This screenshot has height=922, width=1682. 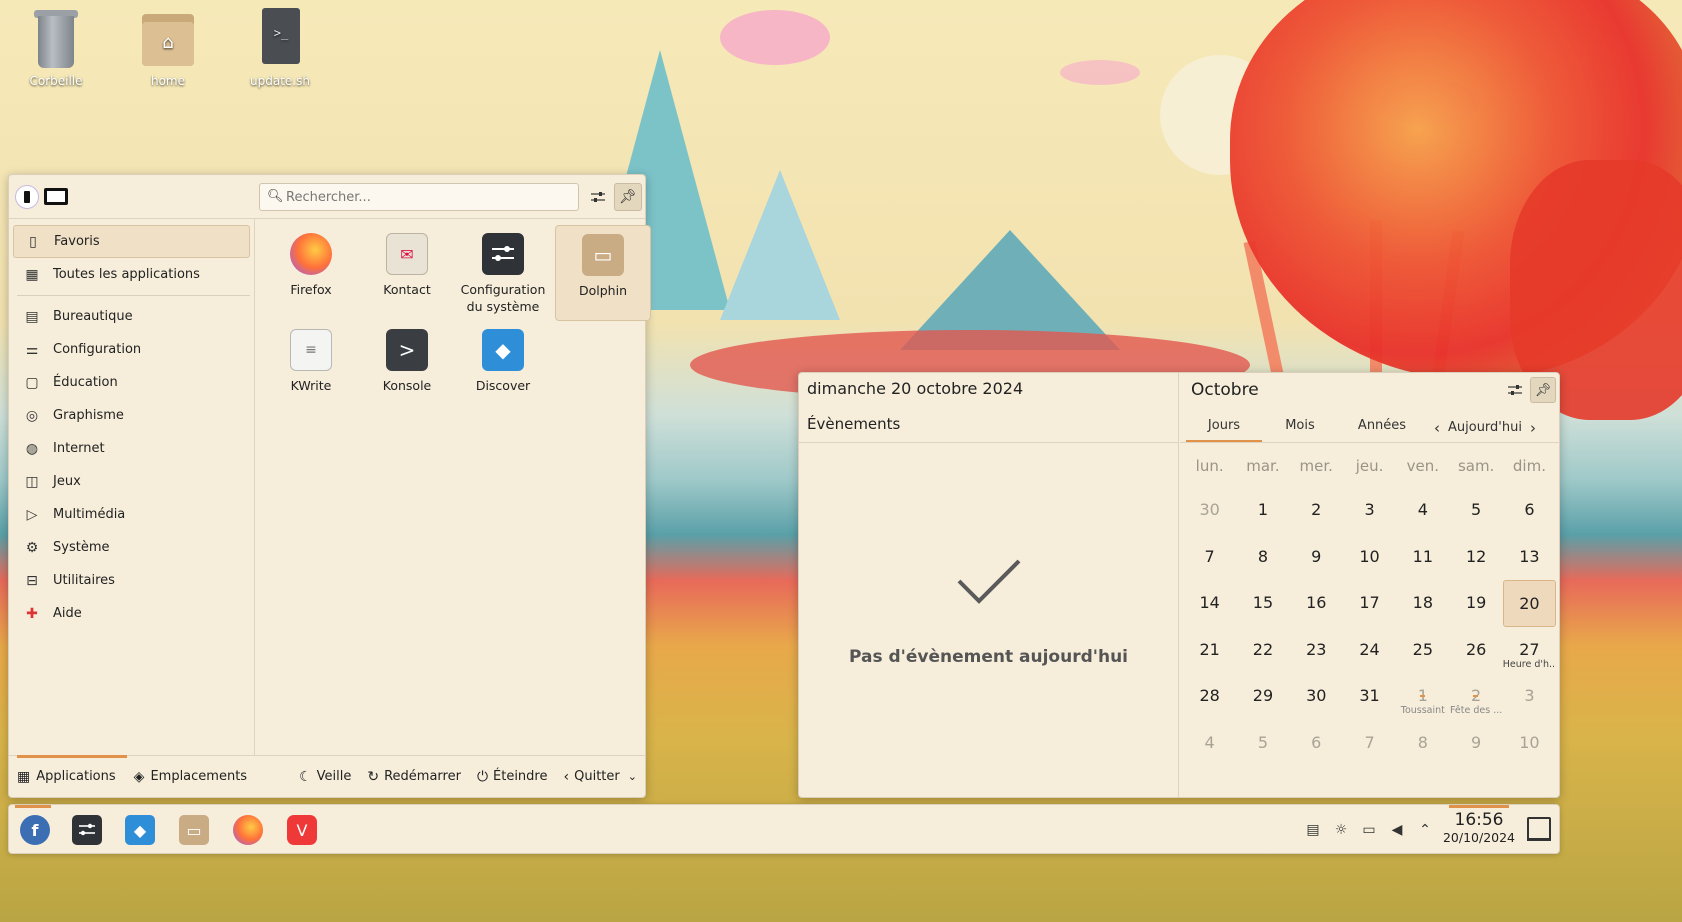 What do you see at coordinates (407, 273) in the screenshot?
I see `favorite-kontact: ✉ Kontact` at bounding box center [407, 273].